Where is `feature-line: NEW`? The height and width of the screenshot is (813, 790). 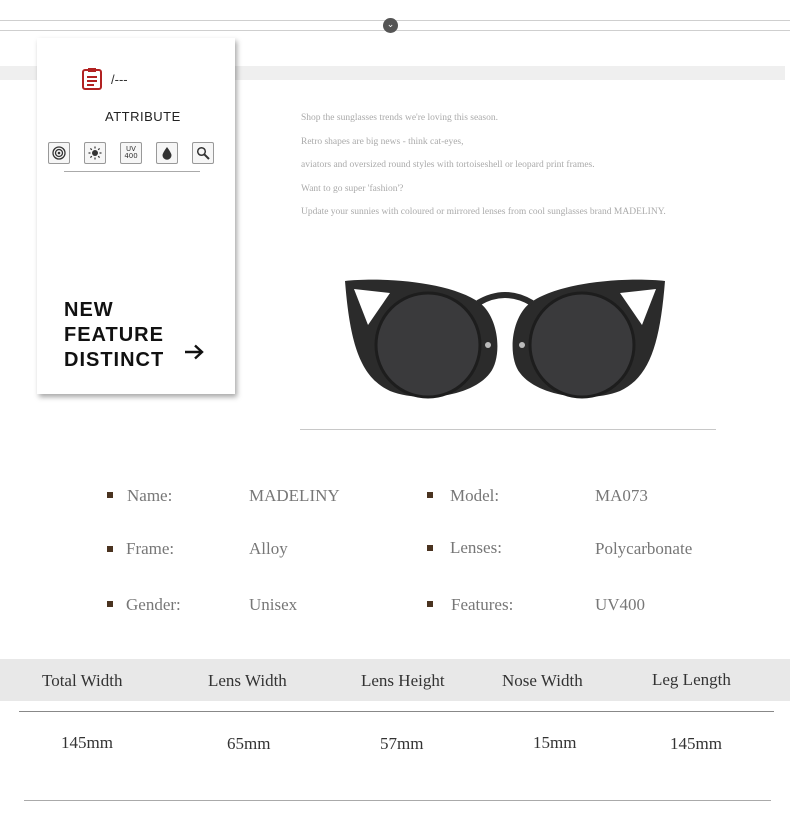
feature-line: NEW is located at coordinates (89, 310).